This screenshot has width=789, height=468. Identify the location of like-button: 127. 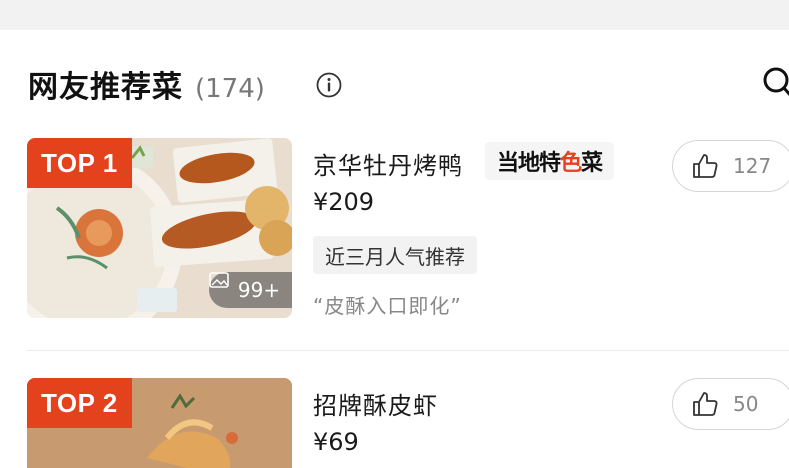
(730, 166).